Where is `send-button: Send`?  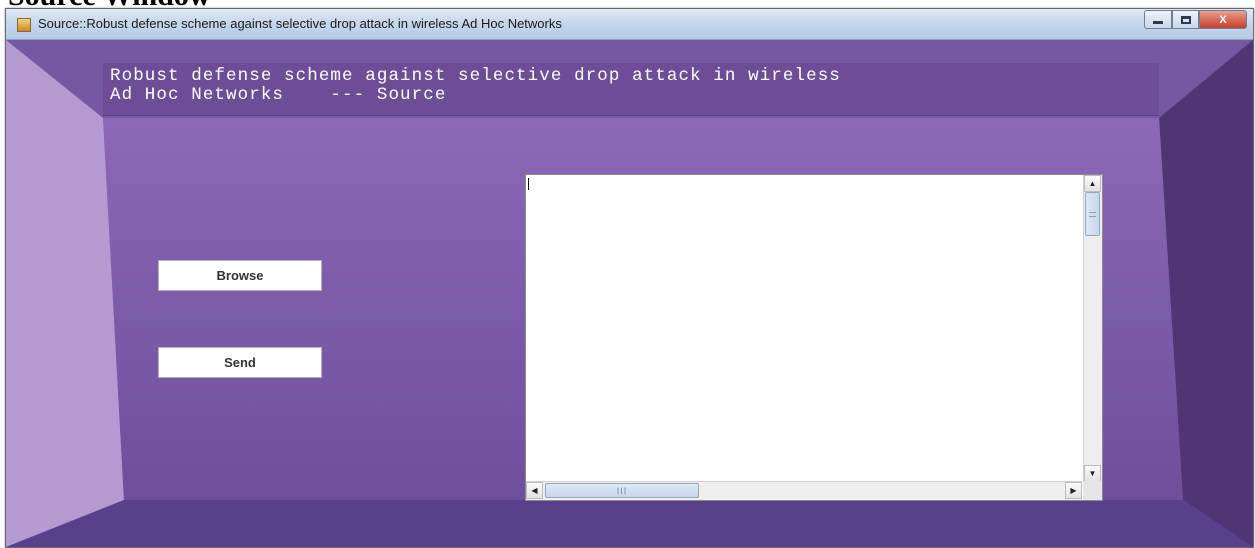
send-button: Send is located at coordinates (240, 362).